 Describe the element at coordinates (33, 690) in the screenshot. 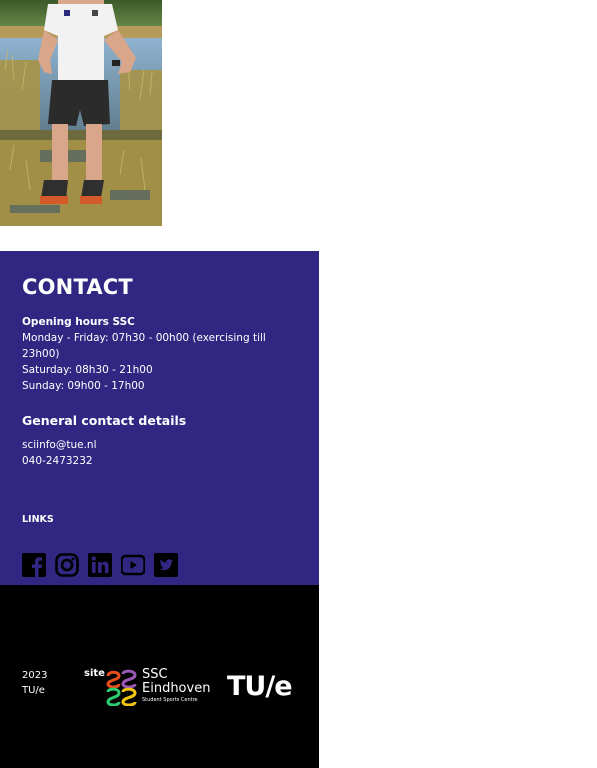

I see `copyright-org: TU/e` at that location.